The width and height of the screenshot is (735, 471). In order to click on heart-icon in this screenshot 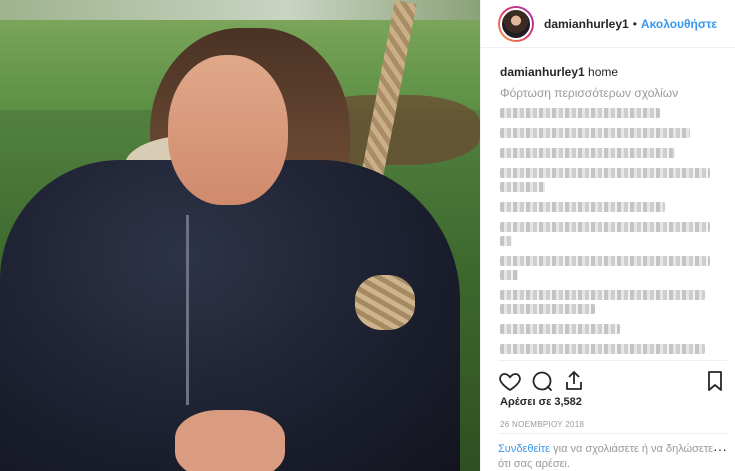, I will do `click(510, 381)`.